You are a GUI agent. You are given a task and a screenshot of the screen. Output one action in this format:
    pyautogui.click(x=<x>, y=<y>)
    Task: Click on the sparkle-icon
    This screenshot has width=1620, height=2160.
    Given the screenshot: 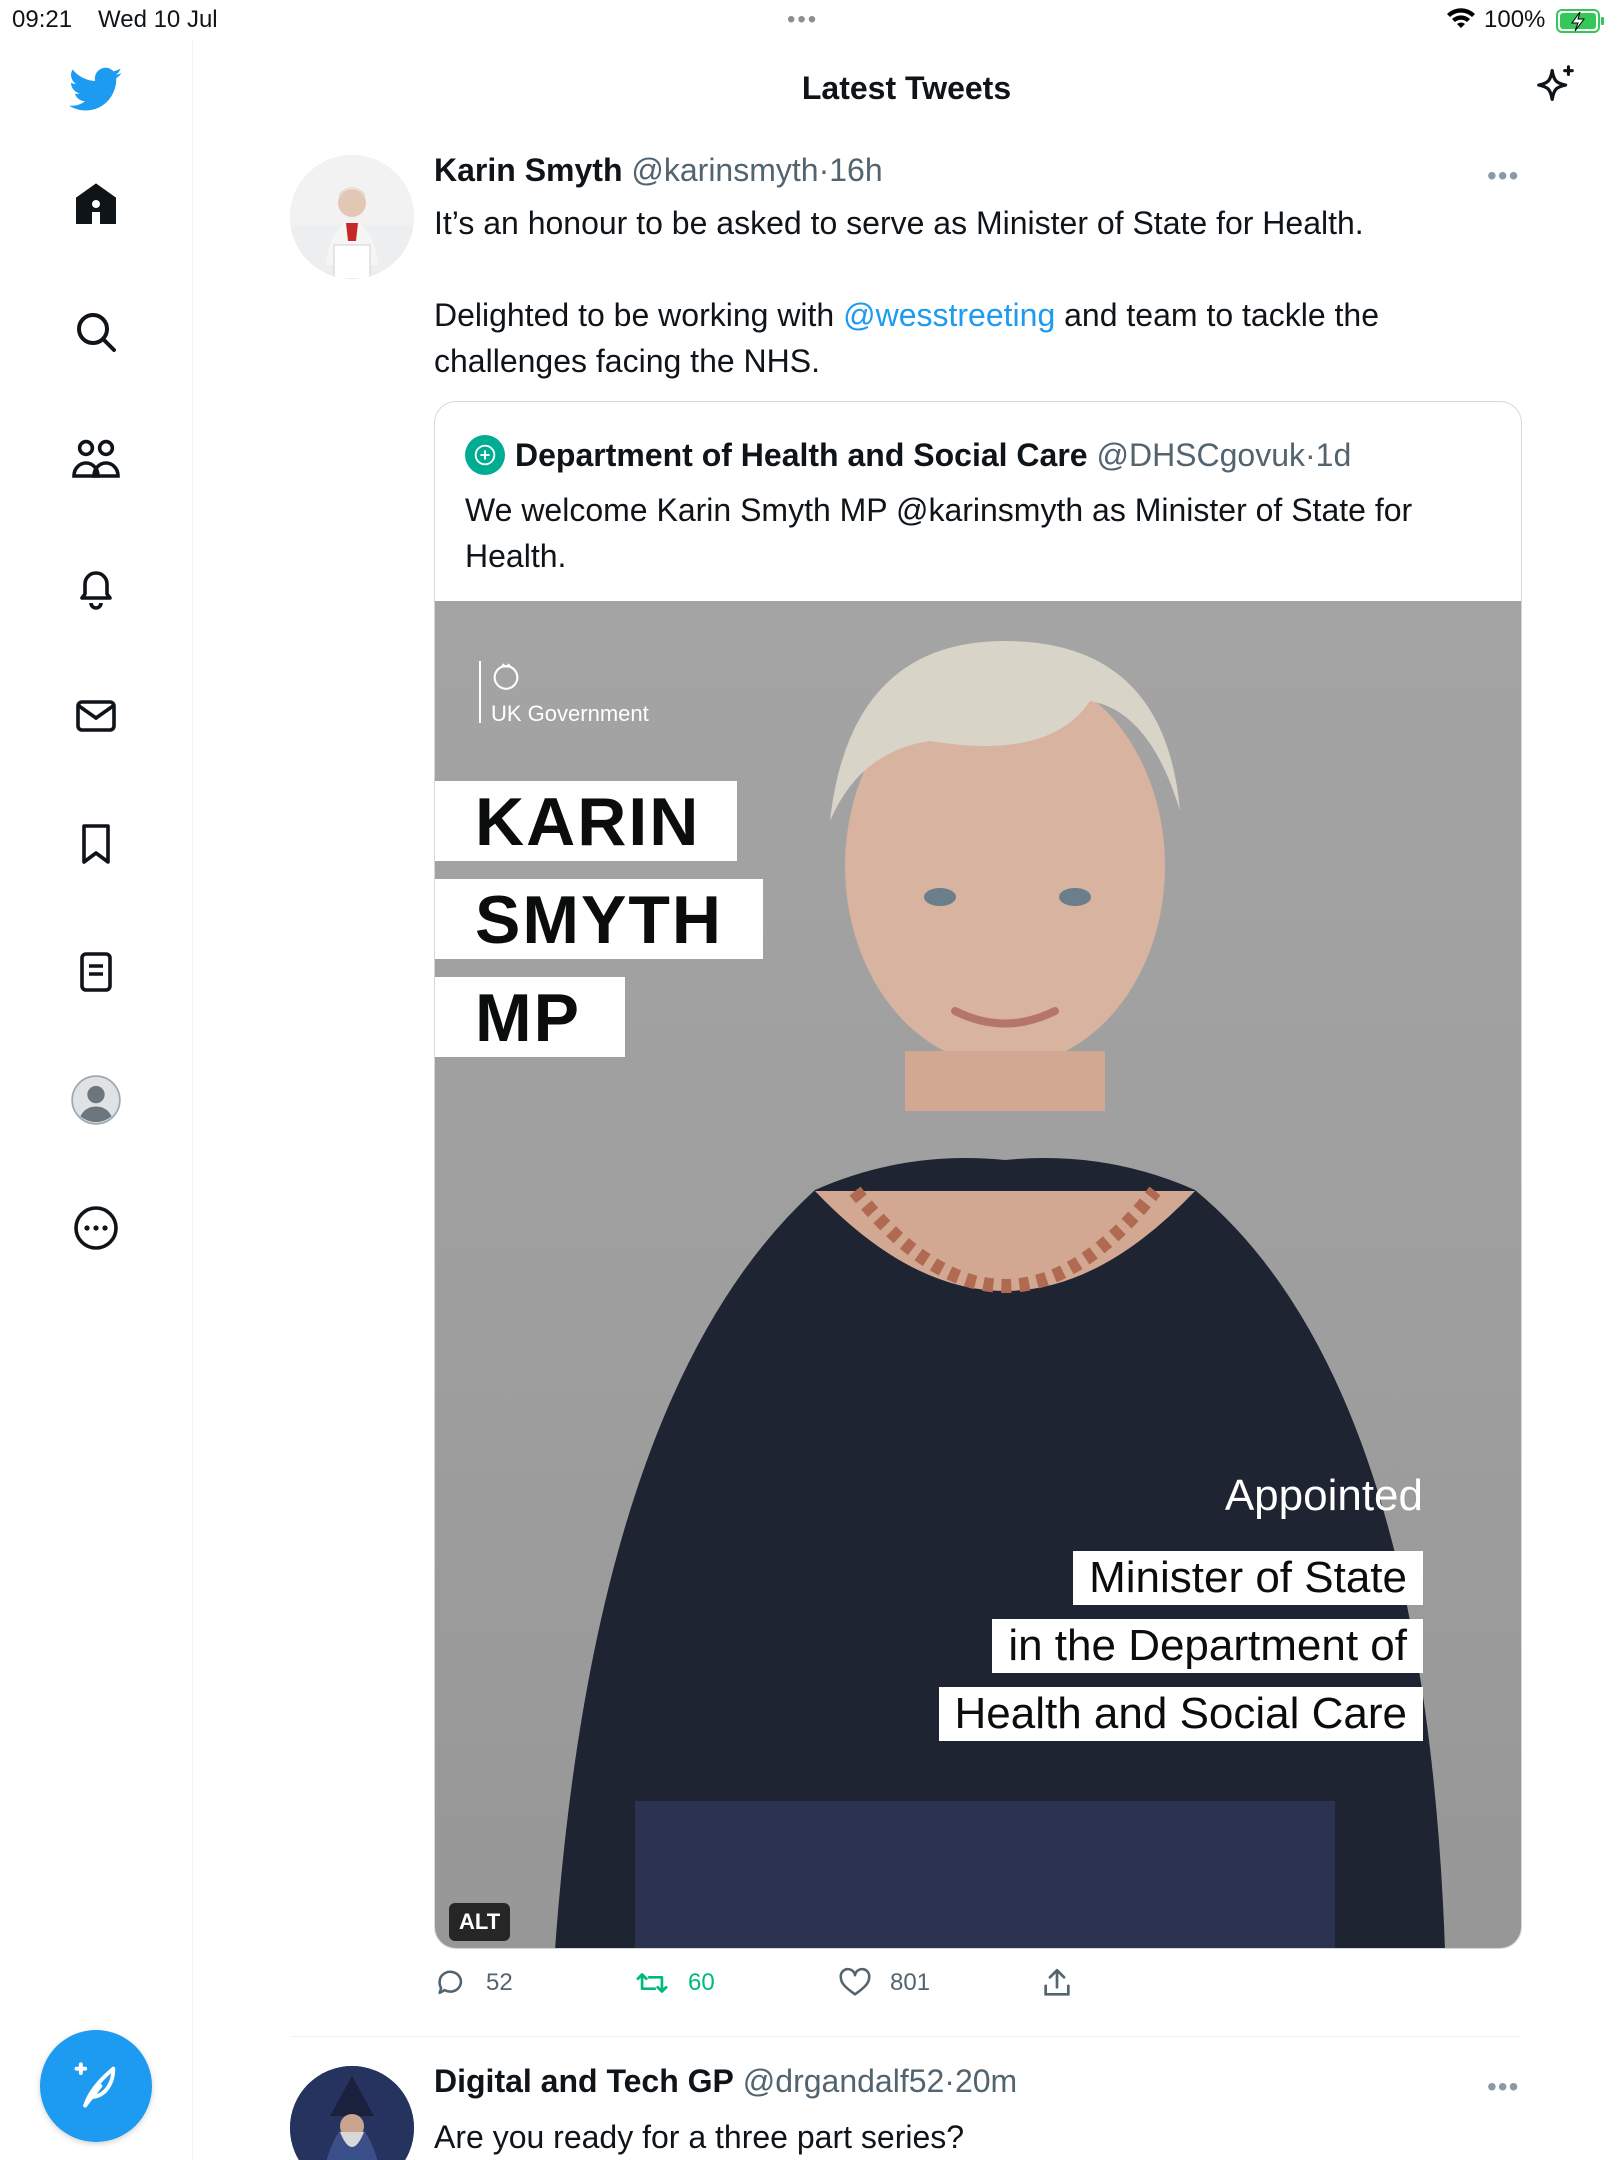 What is the action you would take?
    pyautogui.click(x=1555, y=83)
    